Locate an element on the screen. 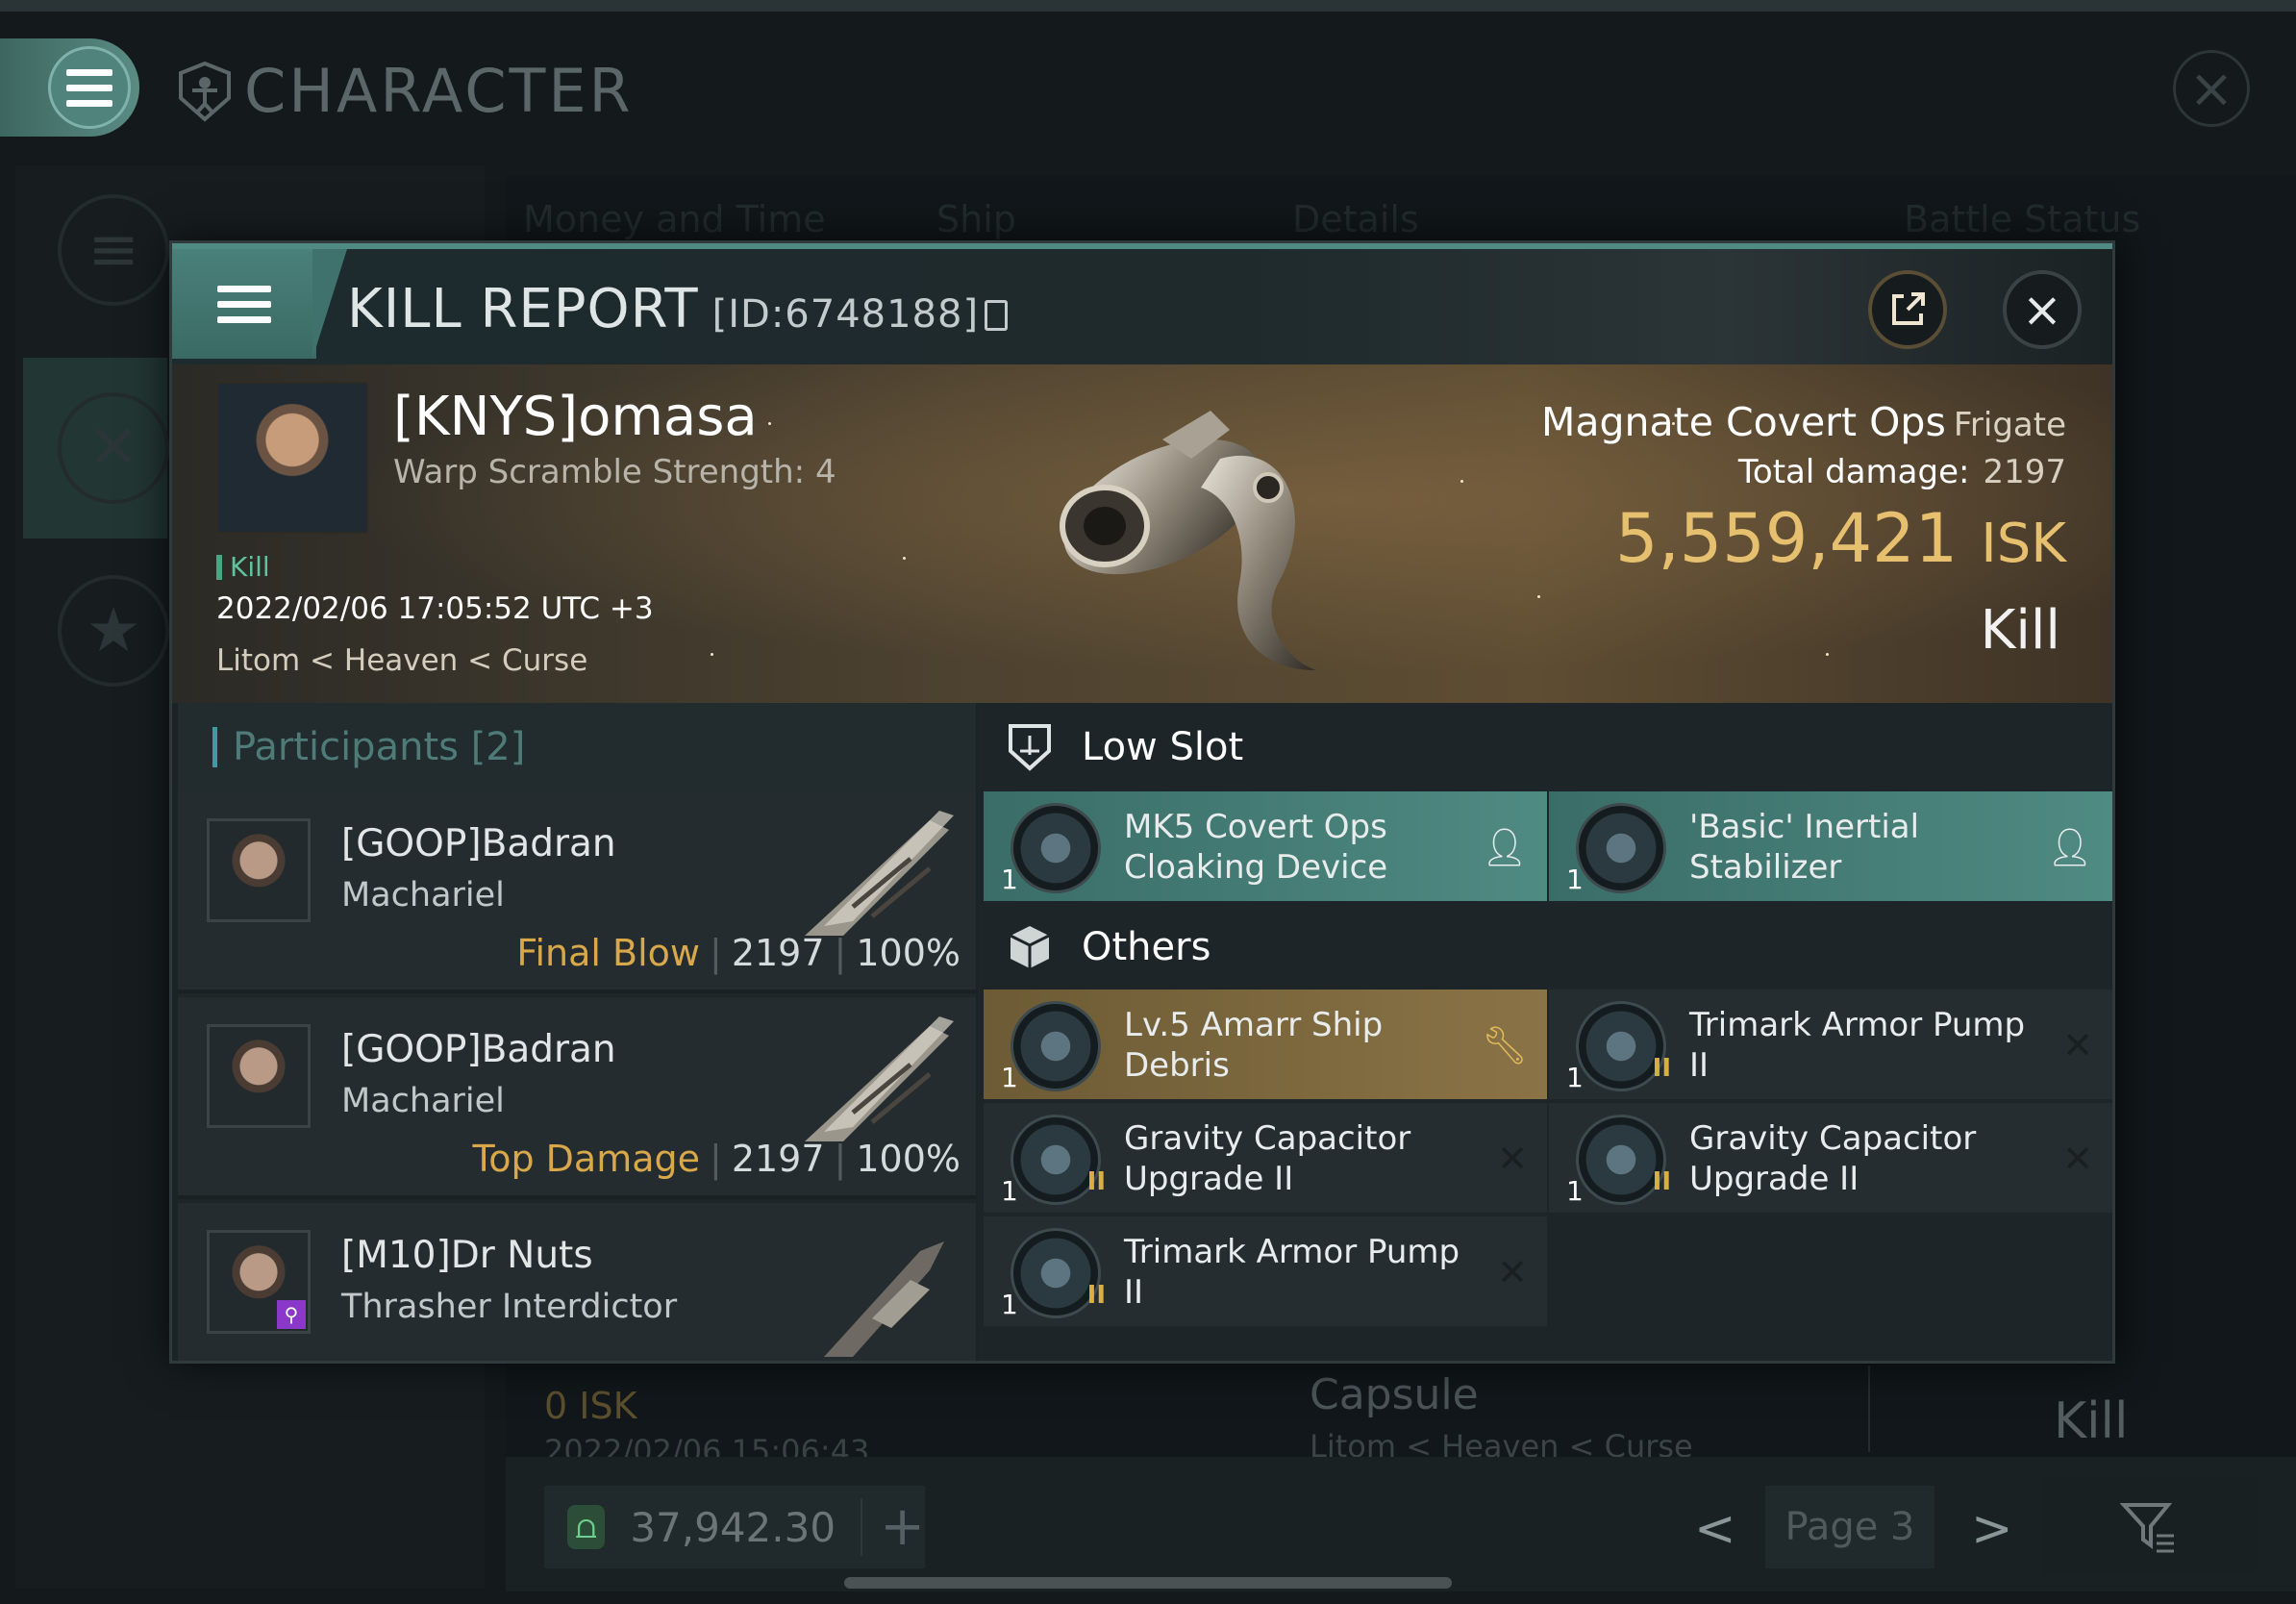 This screenshot has height=1604, width=2296. warp-scramble-strength: Warp Scramble Strength: 4 is located at coordinates (614, 472).